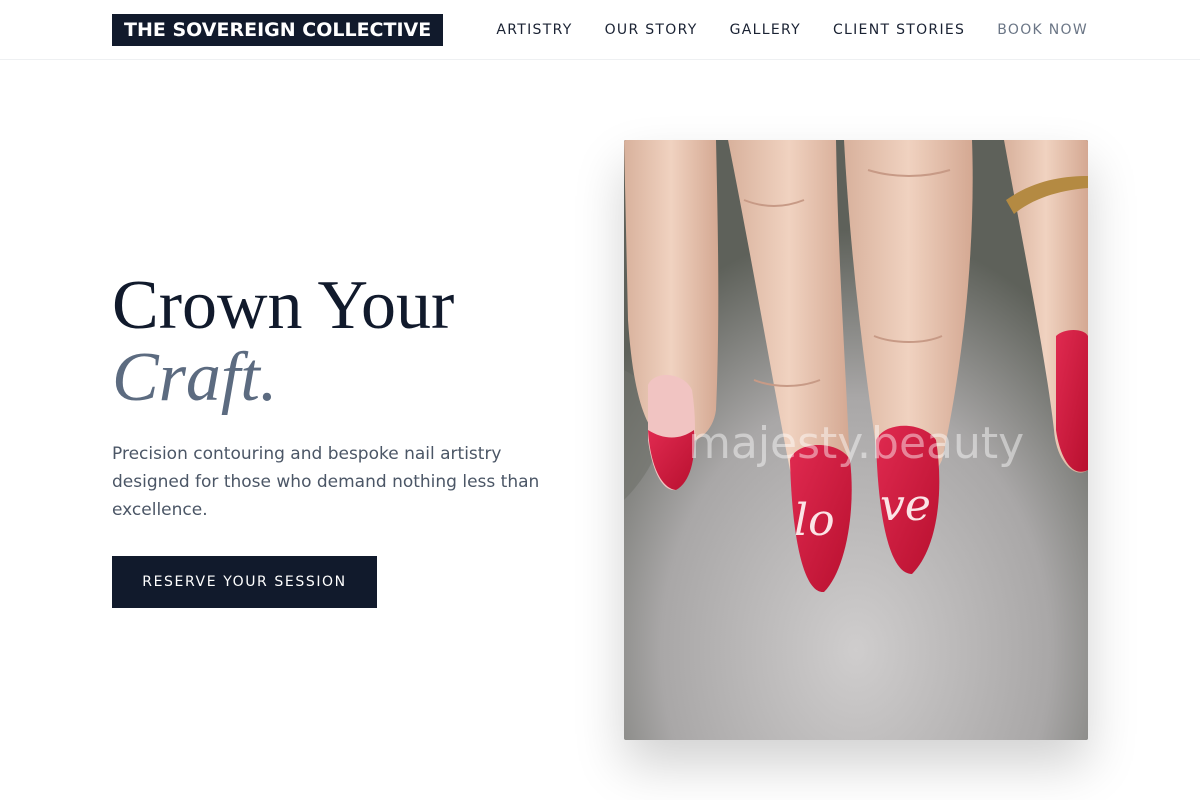  What do you see at coordinates (814, 520) in the screenshot?
I see `nail-script-lo: lo` at bounding box center [814, 520].